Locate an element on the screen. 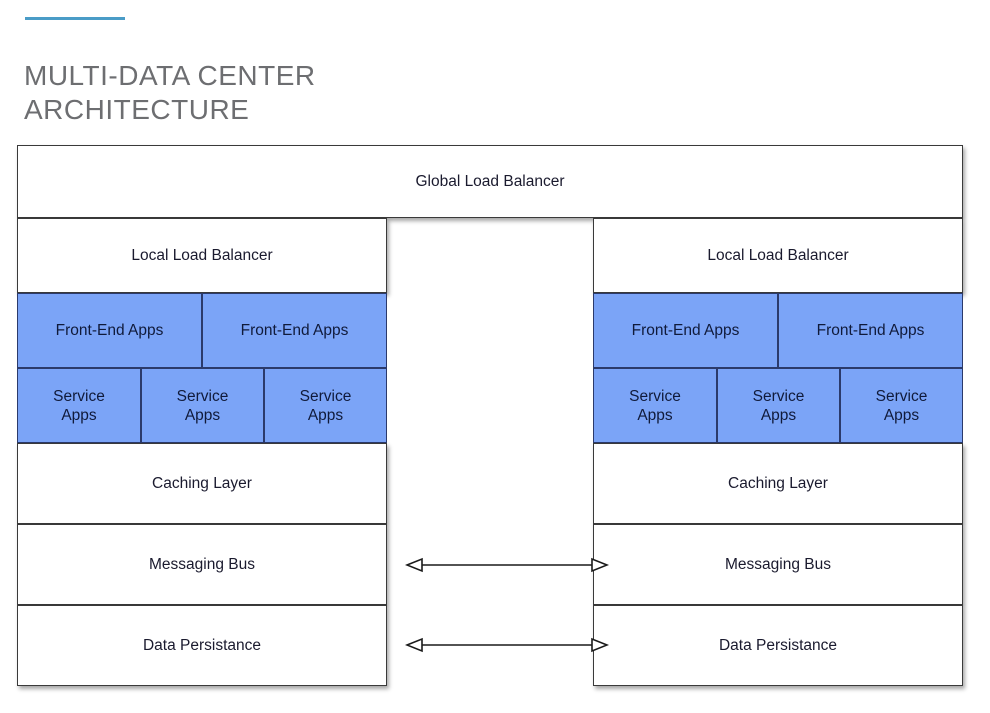 The width and height of the screenshot is (990, 713). left-service-apps-label-1: Service Apps is located at coordinates (79, 405).